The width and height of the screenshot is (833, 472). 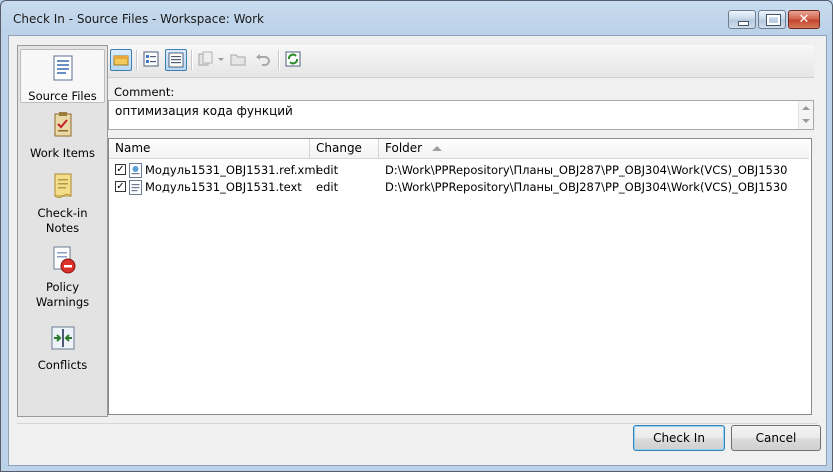 What do you see at coordinates (461, 115) in the screenshot?
I see `comment-input: оптимизация кода функций` at bounding box center [461, 115].